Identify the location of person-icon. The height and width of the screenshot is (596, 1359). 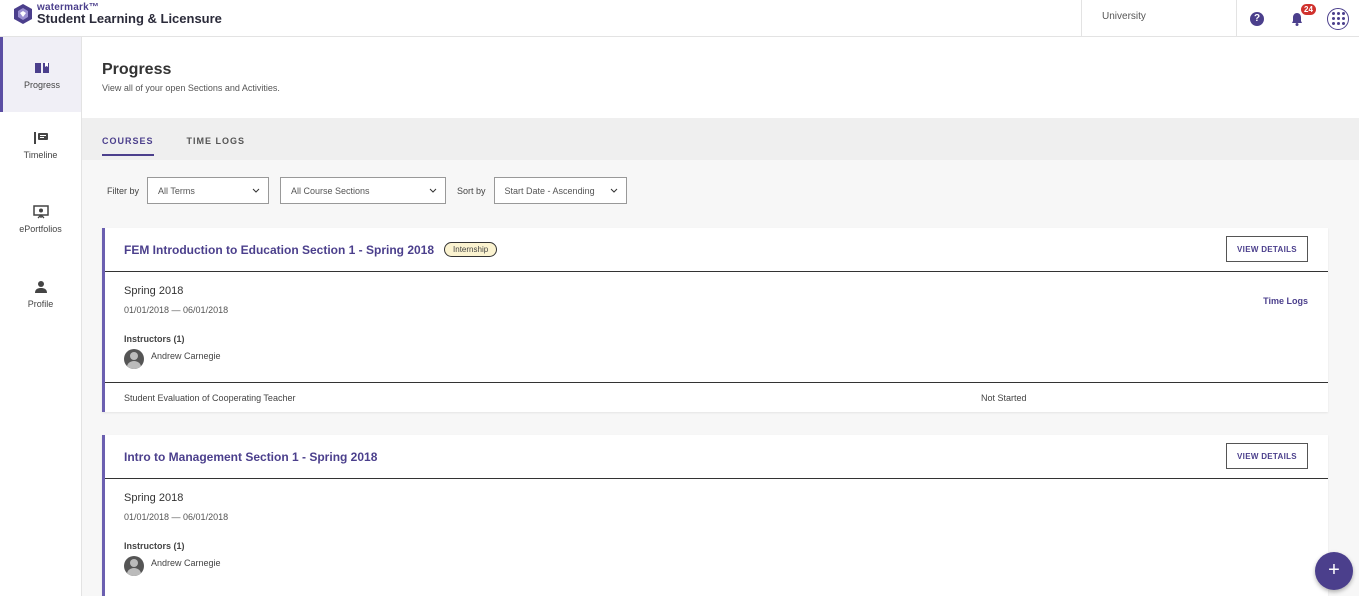
(40, 287).